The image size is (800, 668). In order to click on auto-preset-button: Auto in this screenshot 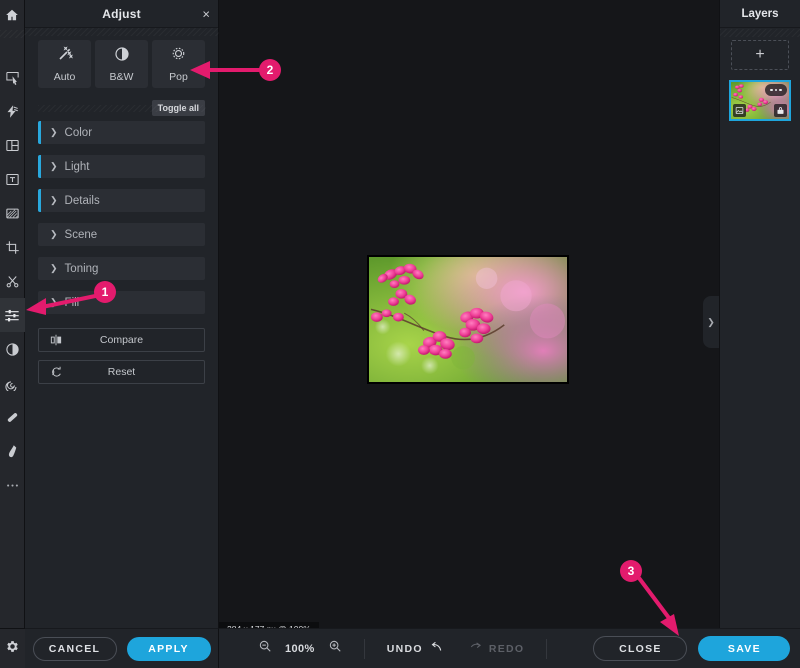, I will do `click(64, 64)`.